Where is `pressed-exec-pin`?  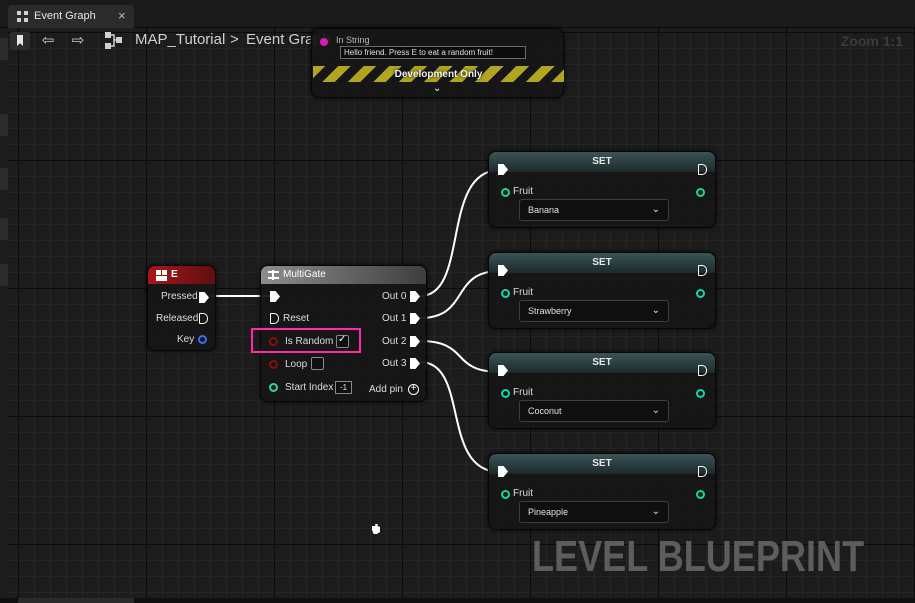
pressed-exec-pin is located at coordinates (204, 297).